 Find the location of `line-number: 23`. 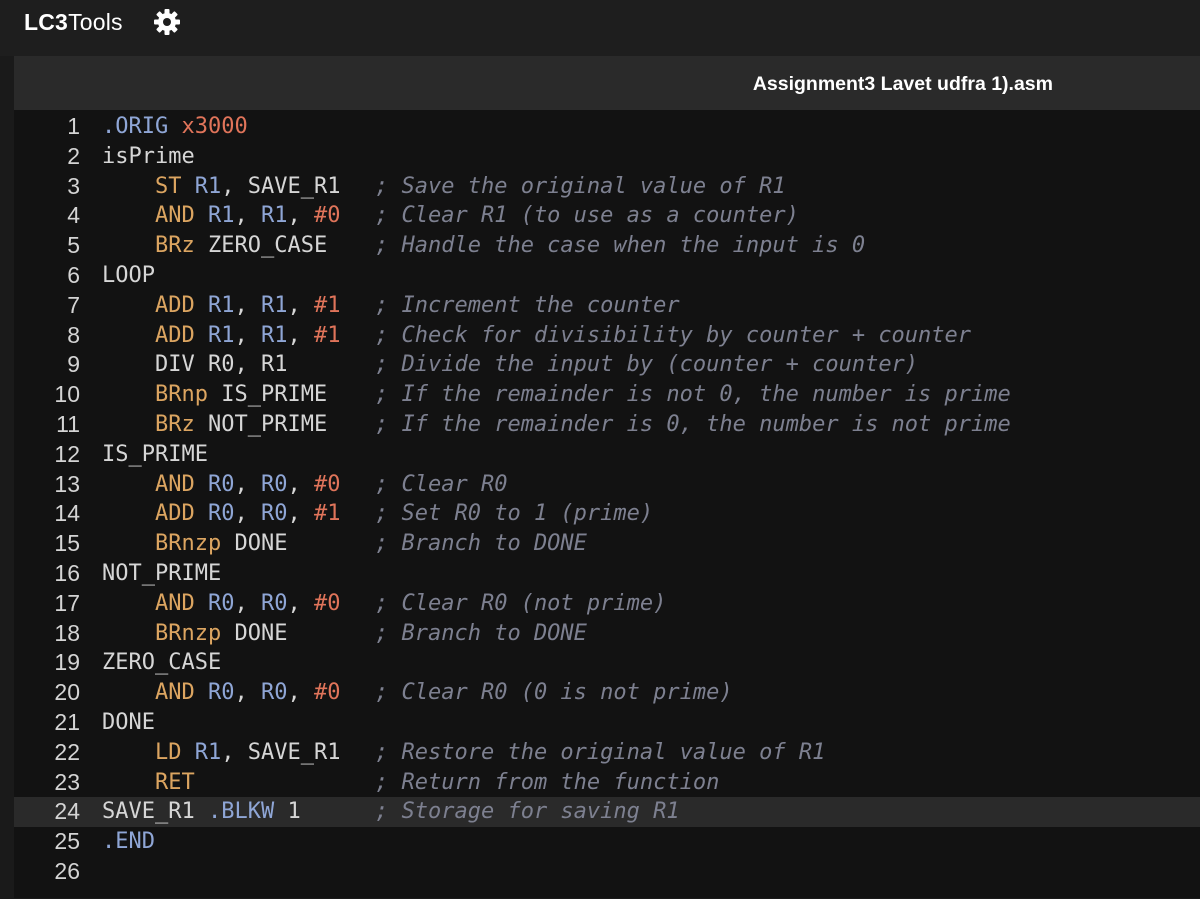

line-number: 23 is located at coordinates (67, 781).